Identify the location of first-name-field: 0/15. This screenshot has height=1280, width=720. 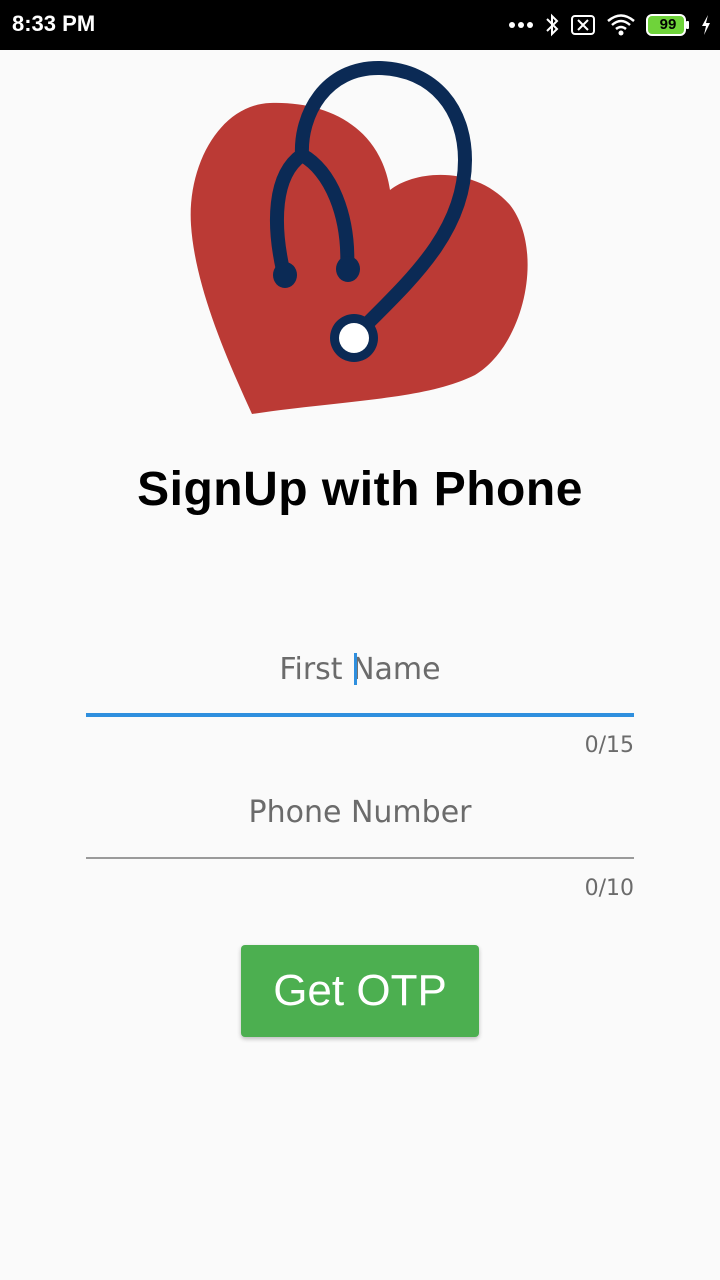
(360, 704).